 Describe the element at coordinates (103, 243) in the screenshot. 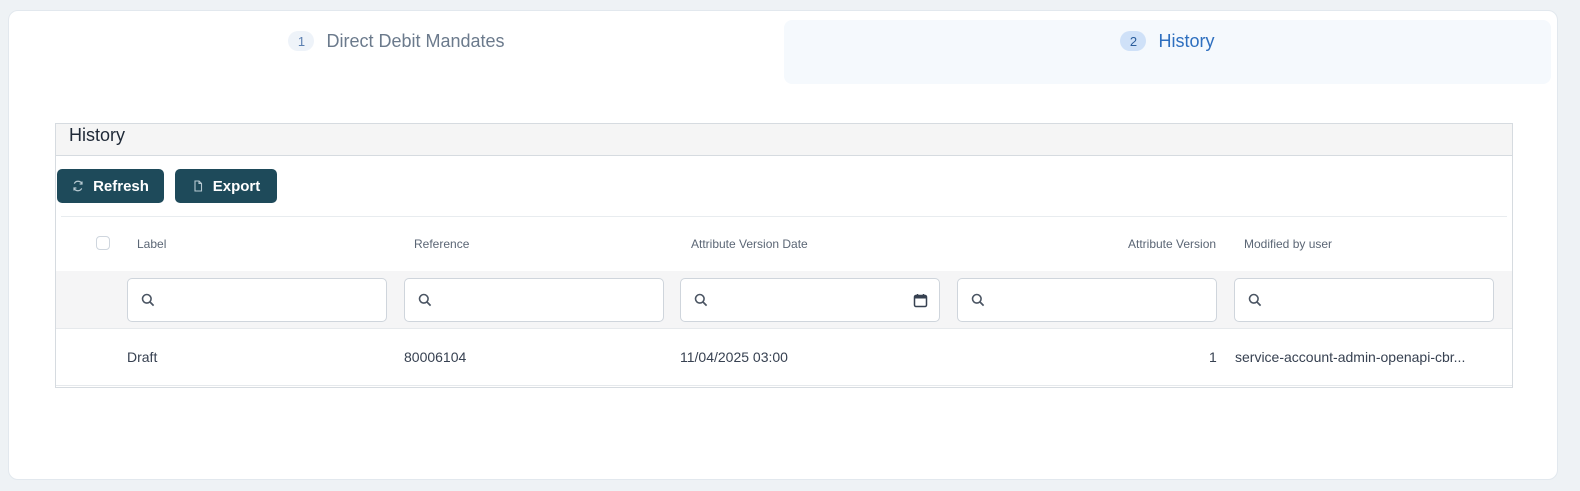

I see `select-all-checkbox` at that location.